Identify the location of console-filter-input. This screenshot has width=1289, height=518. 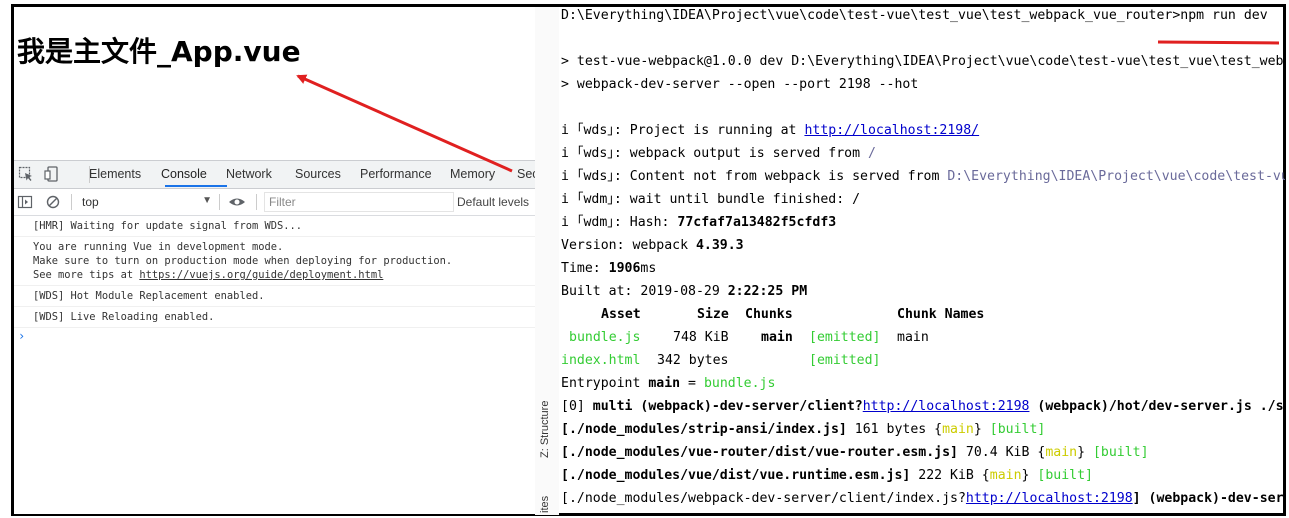
(359, 202).